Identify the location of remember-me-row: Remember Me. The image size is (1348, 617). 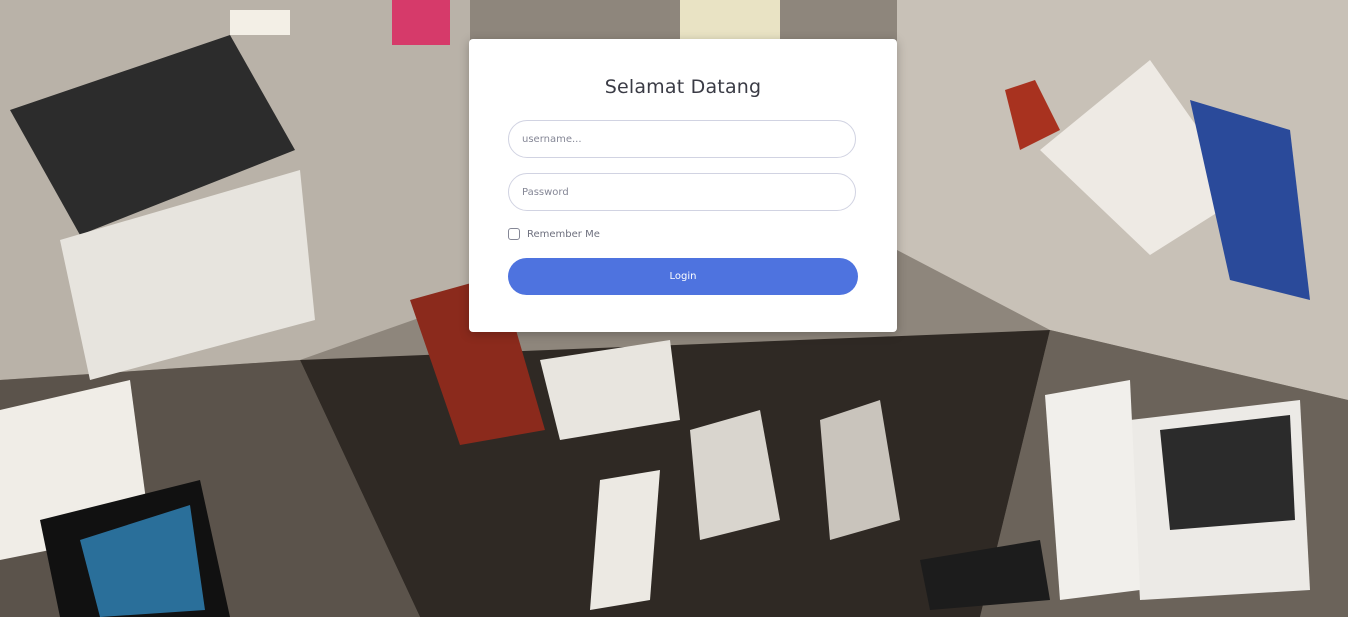
(554, 234).